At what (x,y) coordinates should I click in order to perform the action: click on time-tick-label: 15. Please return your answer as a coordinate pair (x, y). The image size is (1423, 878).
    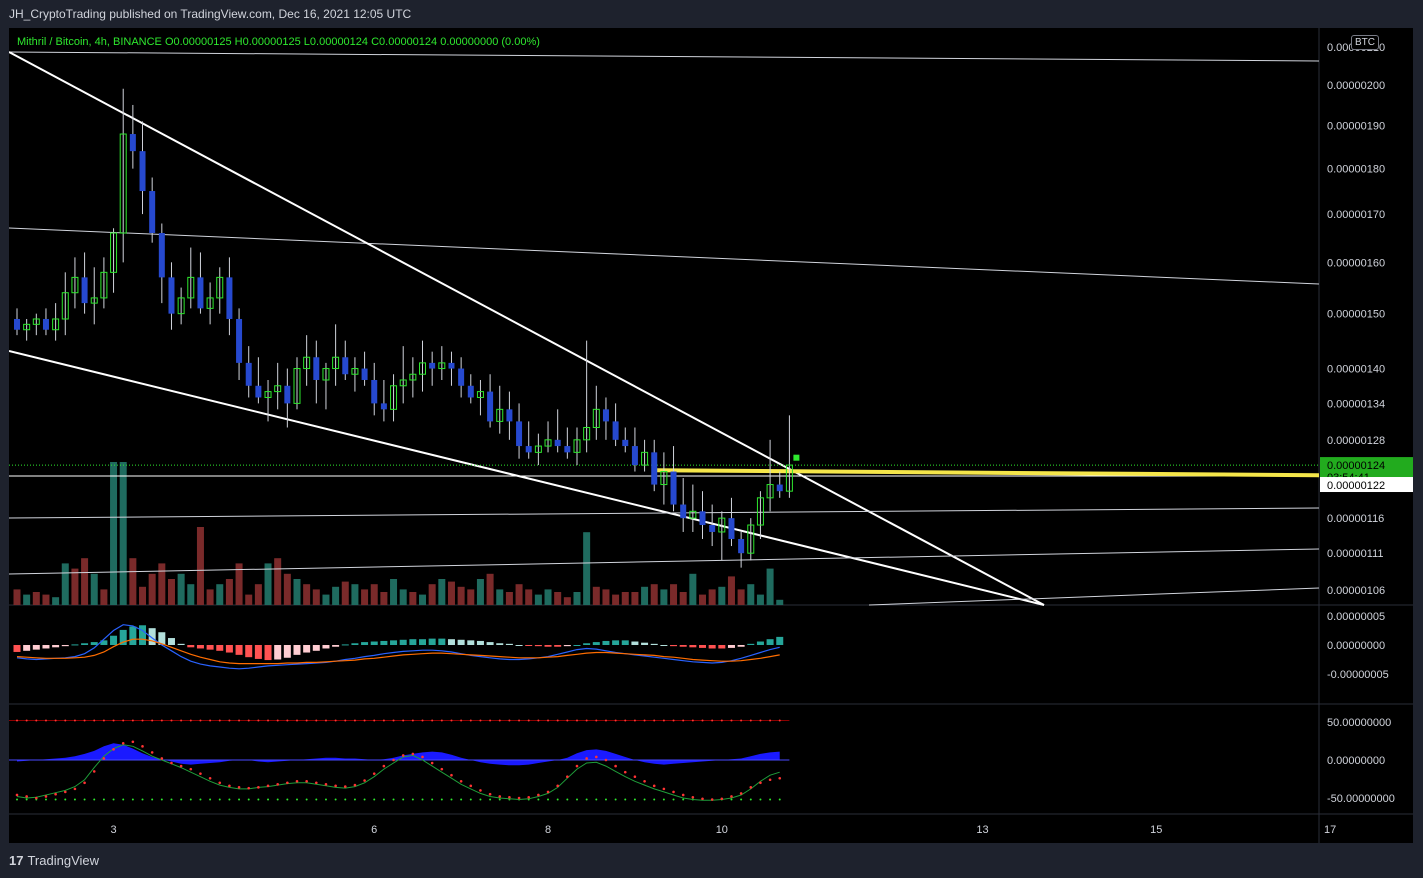
    Looking at the image, I should click on (1156, 830).